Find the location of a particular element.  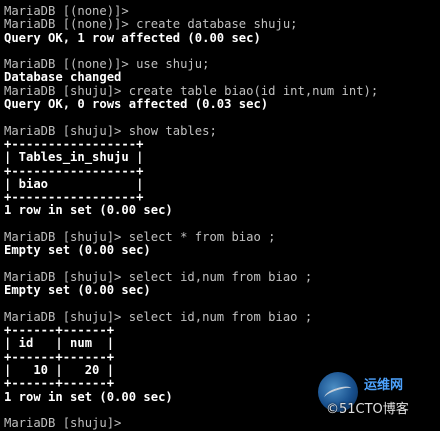

terminal-line: | biao | is located at coordinates (74, 184).